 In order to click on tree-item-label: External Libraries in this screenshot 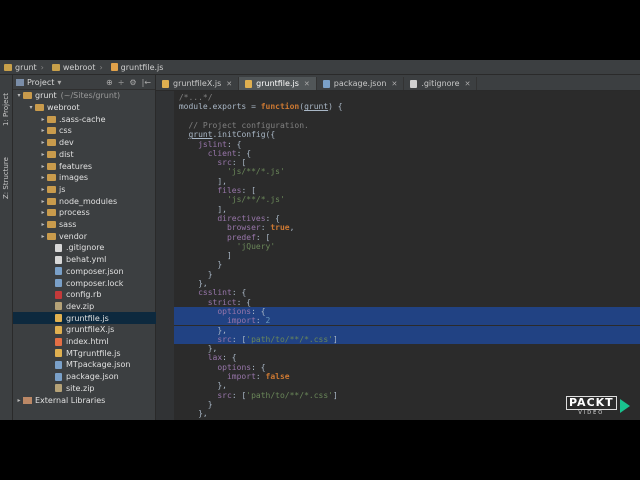, I will do `click(70, 400)`.